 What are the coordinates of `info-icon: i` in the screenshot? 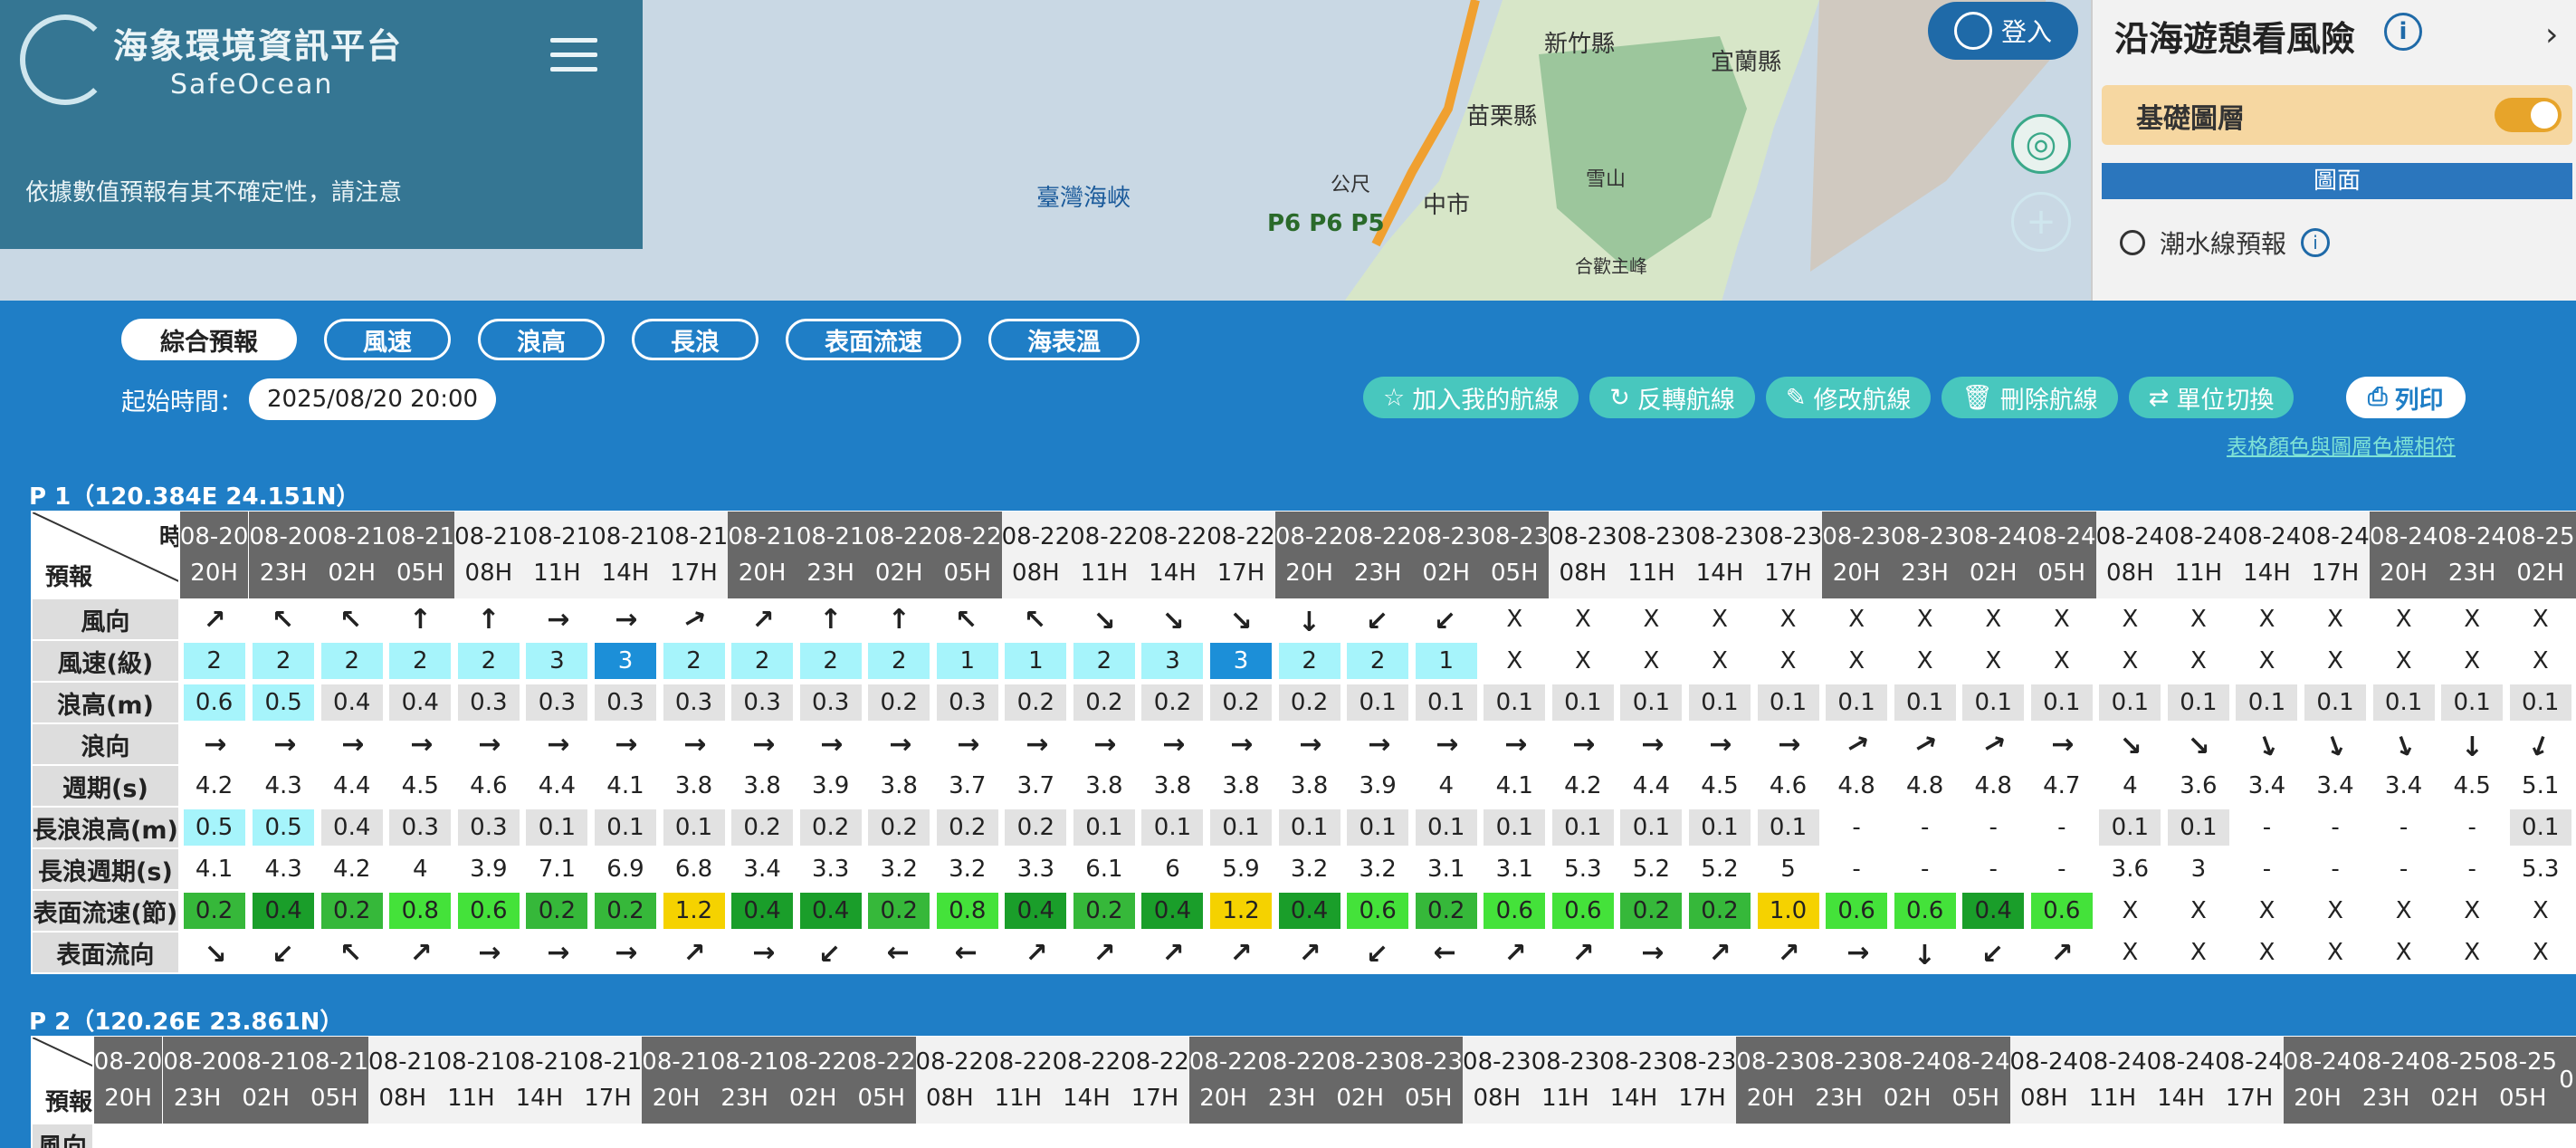 It's located at (2403, 32).